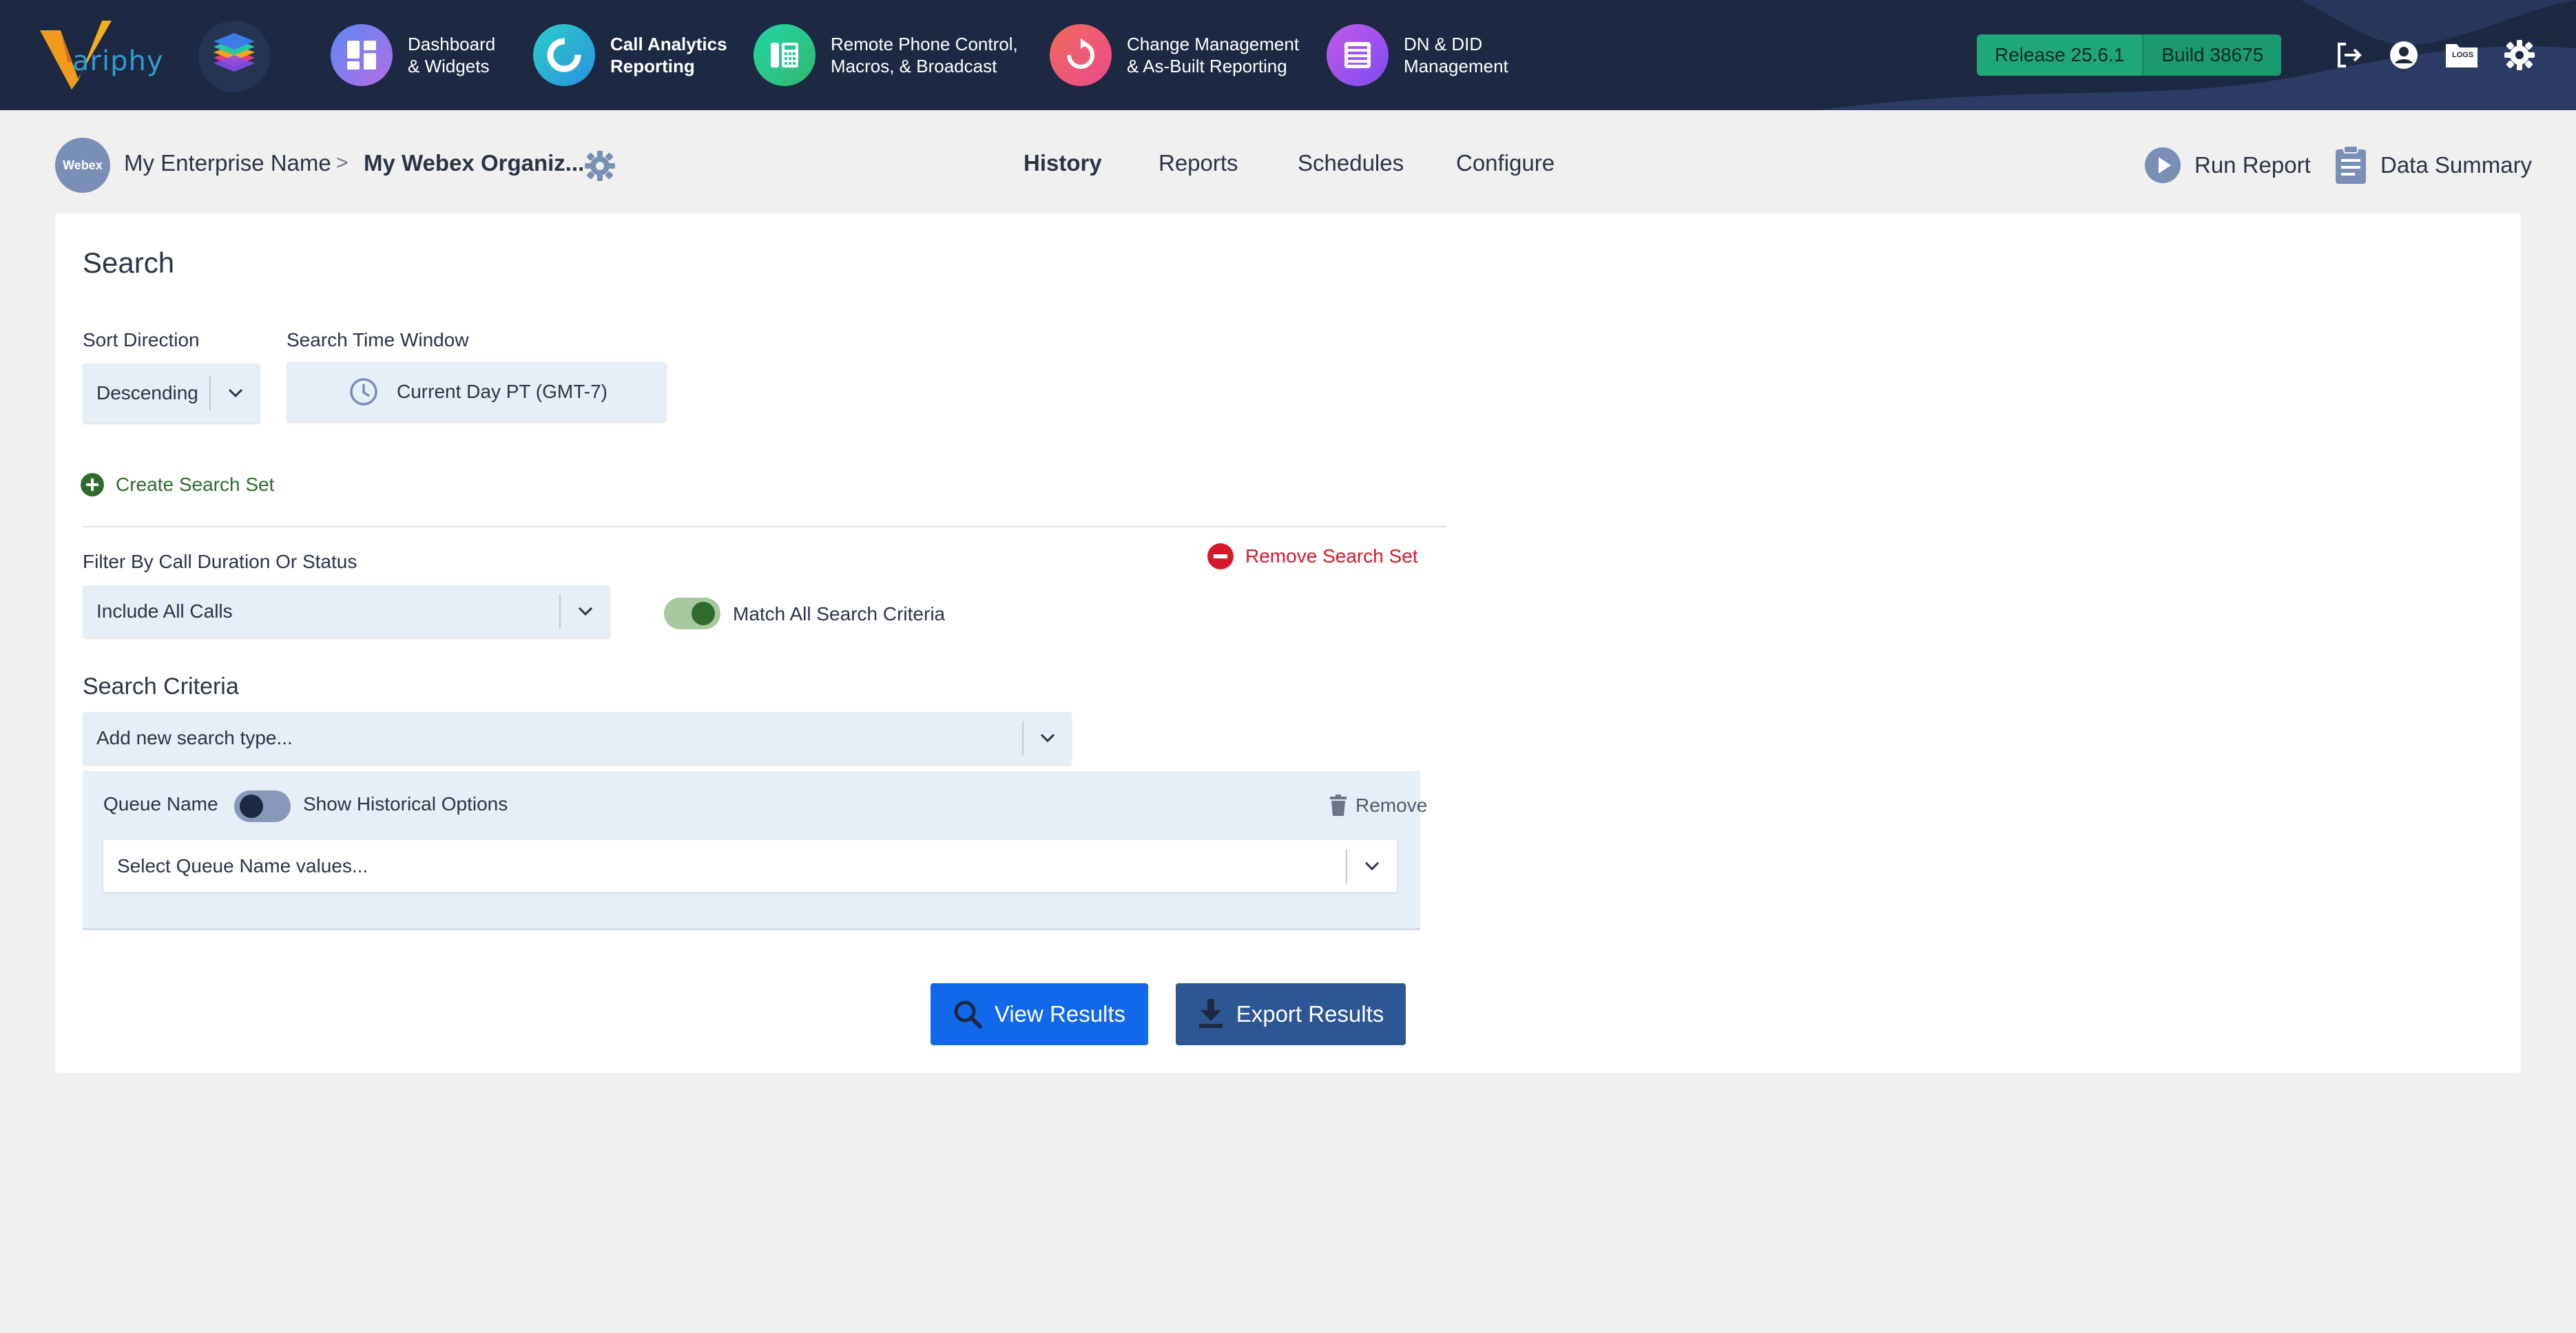 This screenshot has height=1333, width=2576. What do you see at coordinates (668, 55) in the screenshot?
I see `nav-call-analytics-label: Call Analytics Reporting` at bounding box center [668, 55].